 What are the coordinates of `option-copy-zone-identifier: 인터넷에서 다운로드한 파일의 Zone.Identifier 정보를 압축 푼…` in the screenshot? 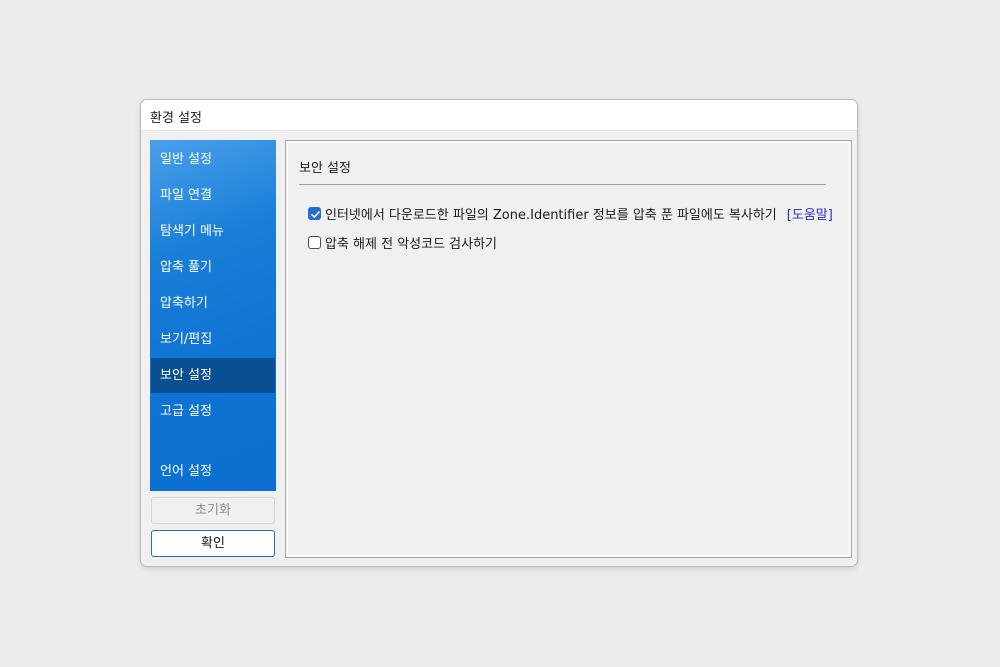 It's located at (570, 213).